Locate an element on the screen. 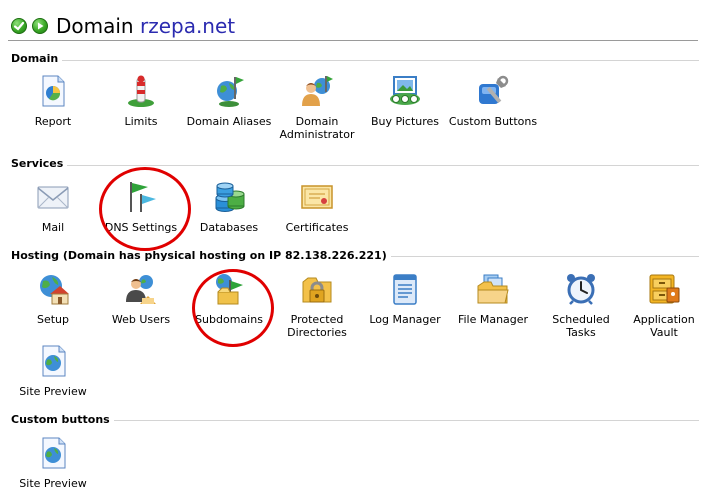 This screenshot has height=493, width=703. buy-pictures-icon is located at coordinates (405, 91).